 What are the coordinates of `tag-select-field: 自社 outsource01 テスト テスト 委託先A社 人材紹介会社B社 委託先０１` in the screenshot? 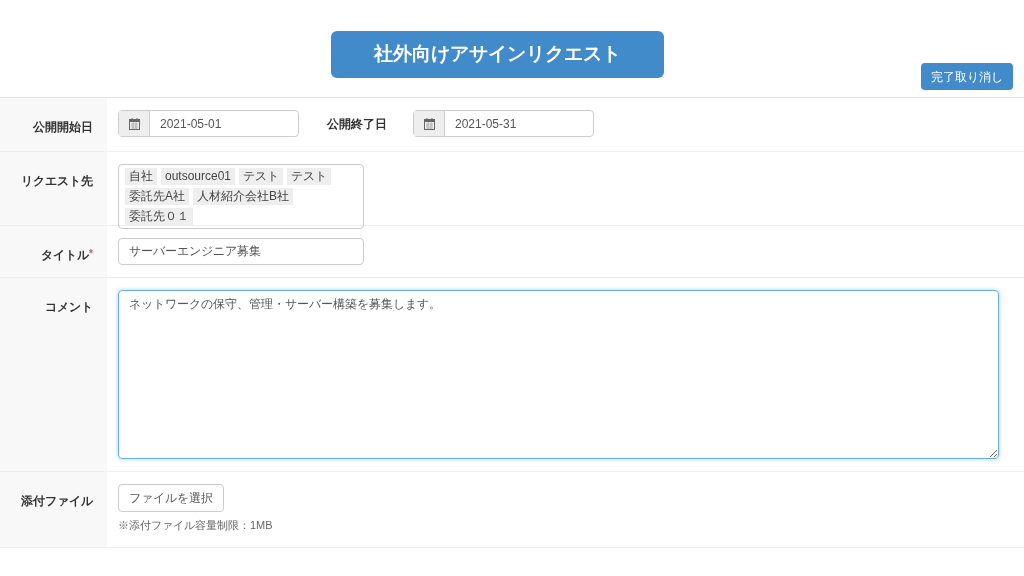 It's located at (241, 196).